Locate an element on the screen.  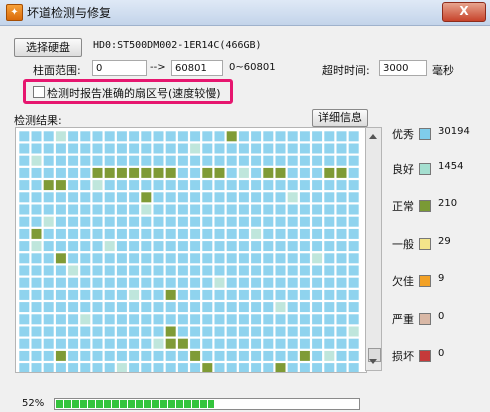
timeout-unit: 毫秒 is located at coordinates (443, 70).